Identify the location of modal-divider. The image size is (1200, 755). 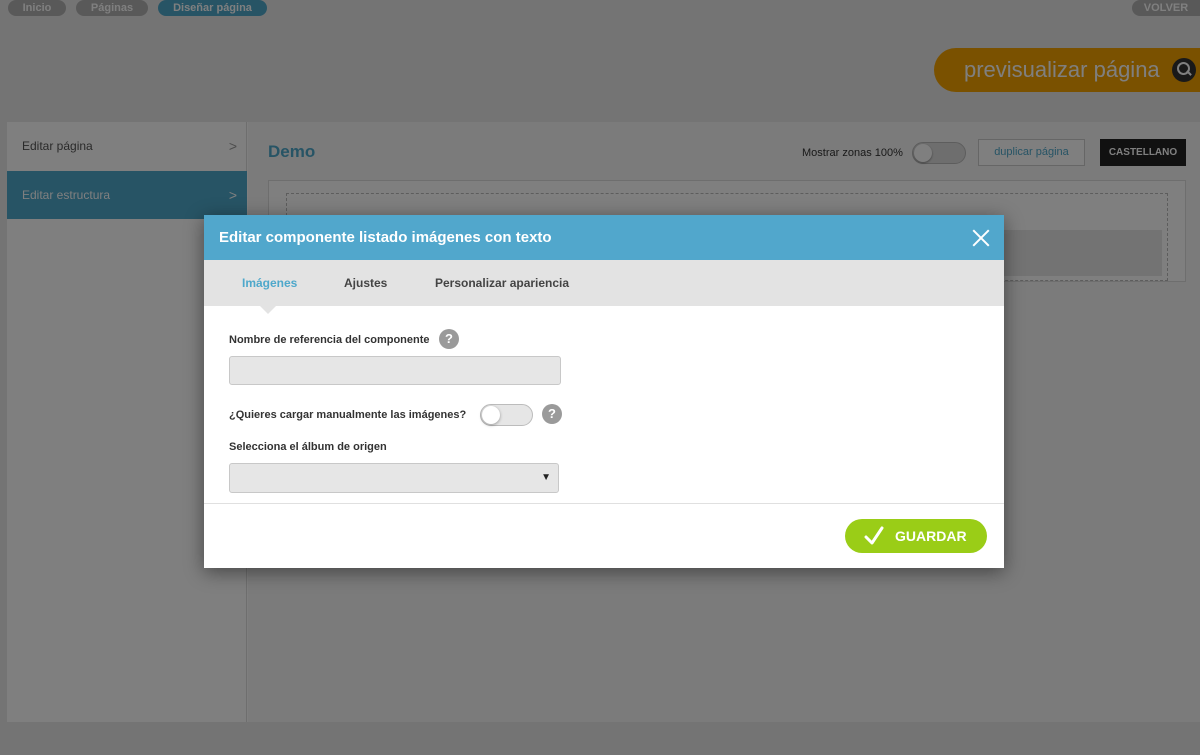
(604, 503).